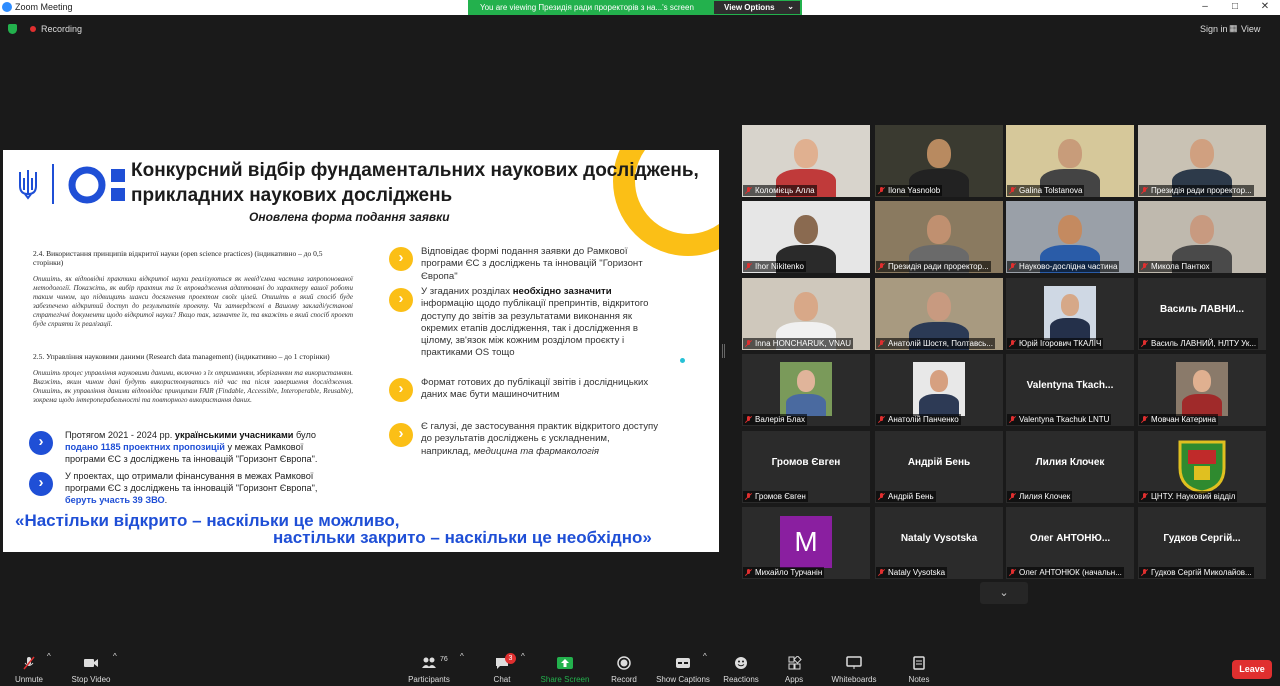  What do you see at coordinates (1202, 237) in the screenshot?
I see `participant-tile: Микола Пантюх` at bounding box center [1202, 237].